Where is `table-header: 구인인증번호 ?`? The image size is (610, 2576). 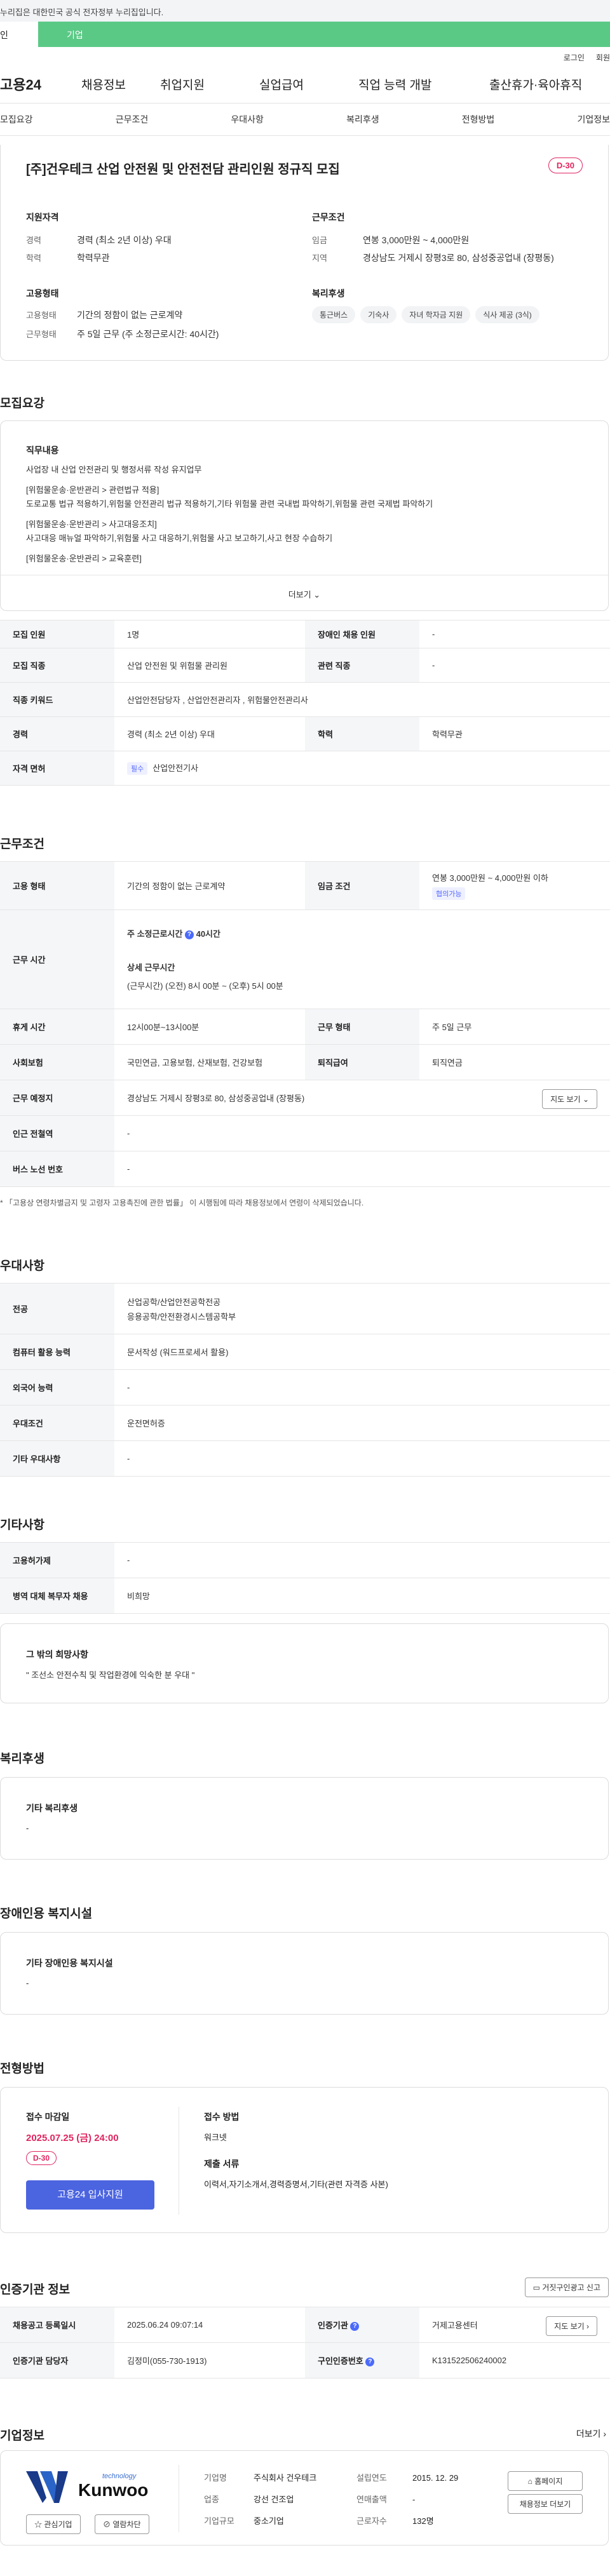 table-header: 구인인증번호 ? is located at coordinates (362, 2360).